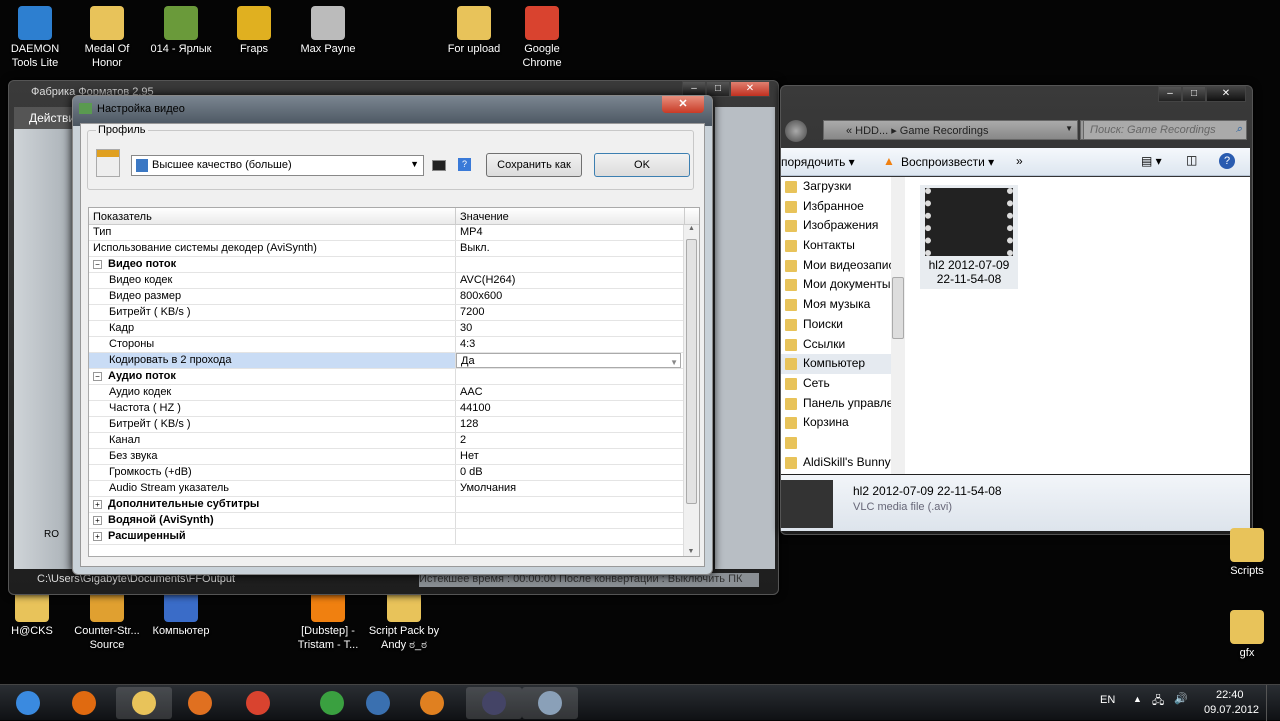  Describe the element at coordinates (836, 423) in the screenshot. I see `nav-item: Корзина` at that location.